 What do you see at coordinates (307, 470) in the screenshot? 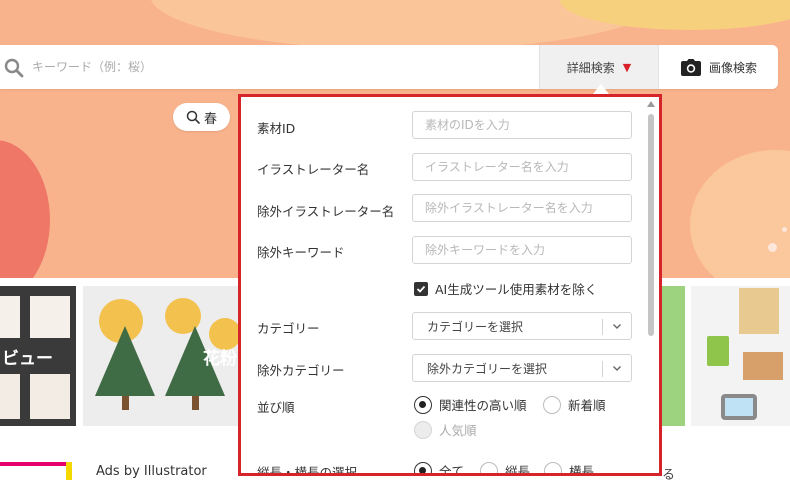
I see `orientation-label: 縦長・横長の選択` at bounding box center [307, 470].